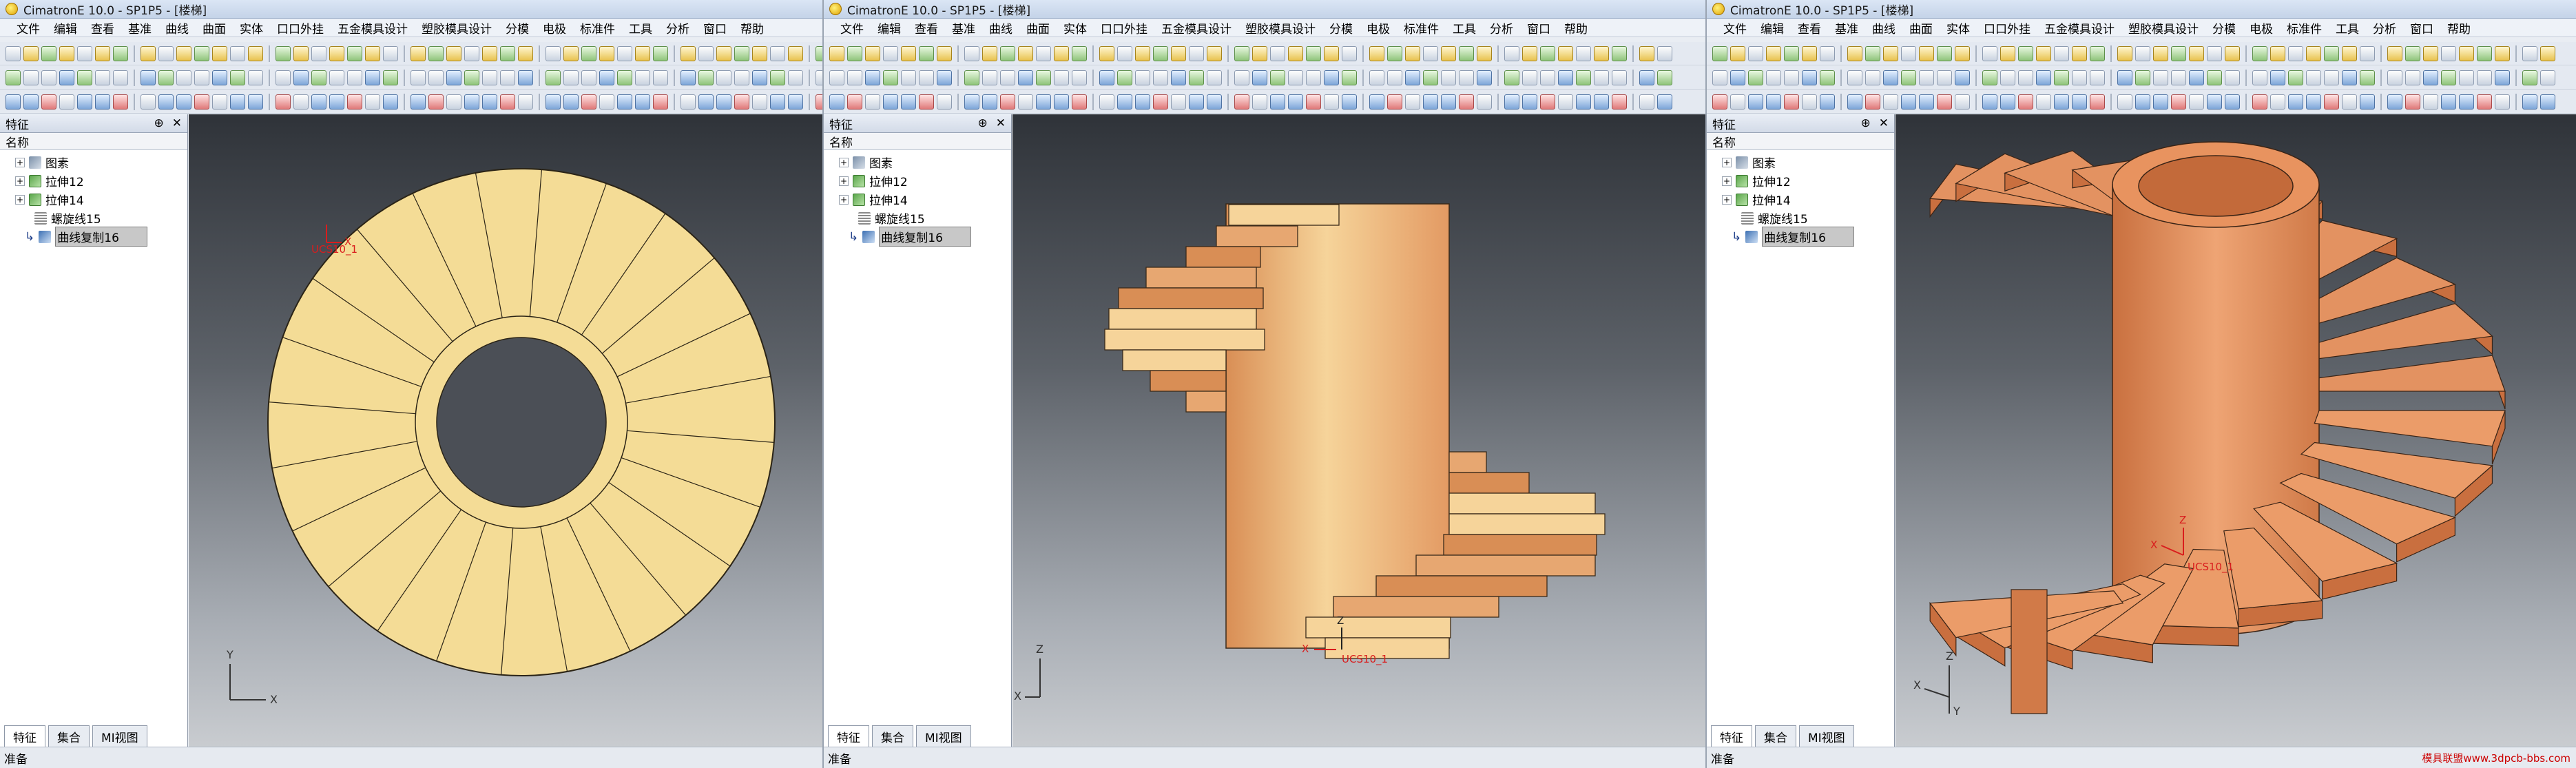 This screenshot has height=768, width=2576. Describe the element at coordinates (1000, 28) in the screenshot. I see `menu-curve: 曲线` at that location.